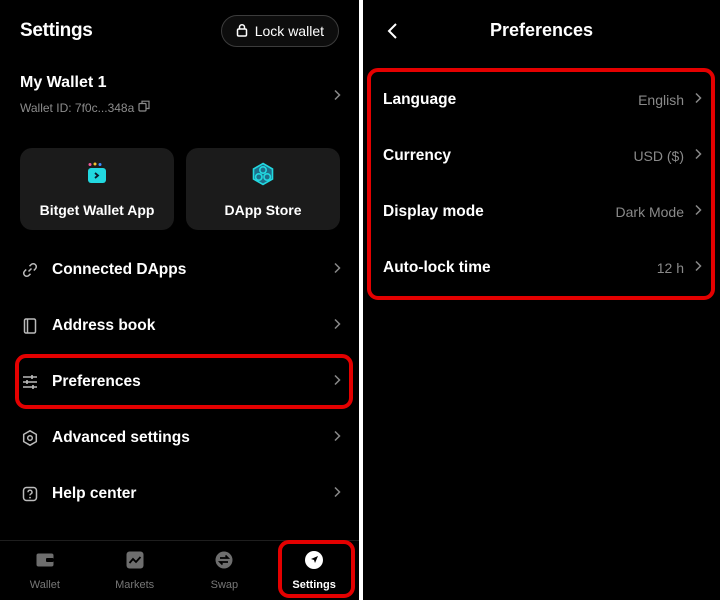  What do you see at coordinates (30, 438) in the screenshot?
I see `hexagon-icon` at bounding box center [30, 438].